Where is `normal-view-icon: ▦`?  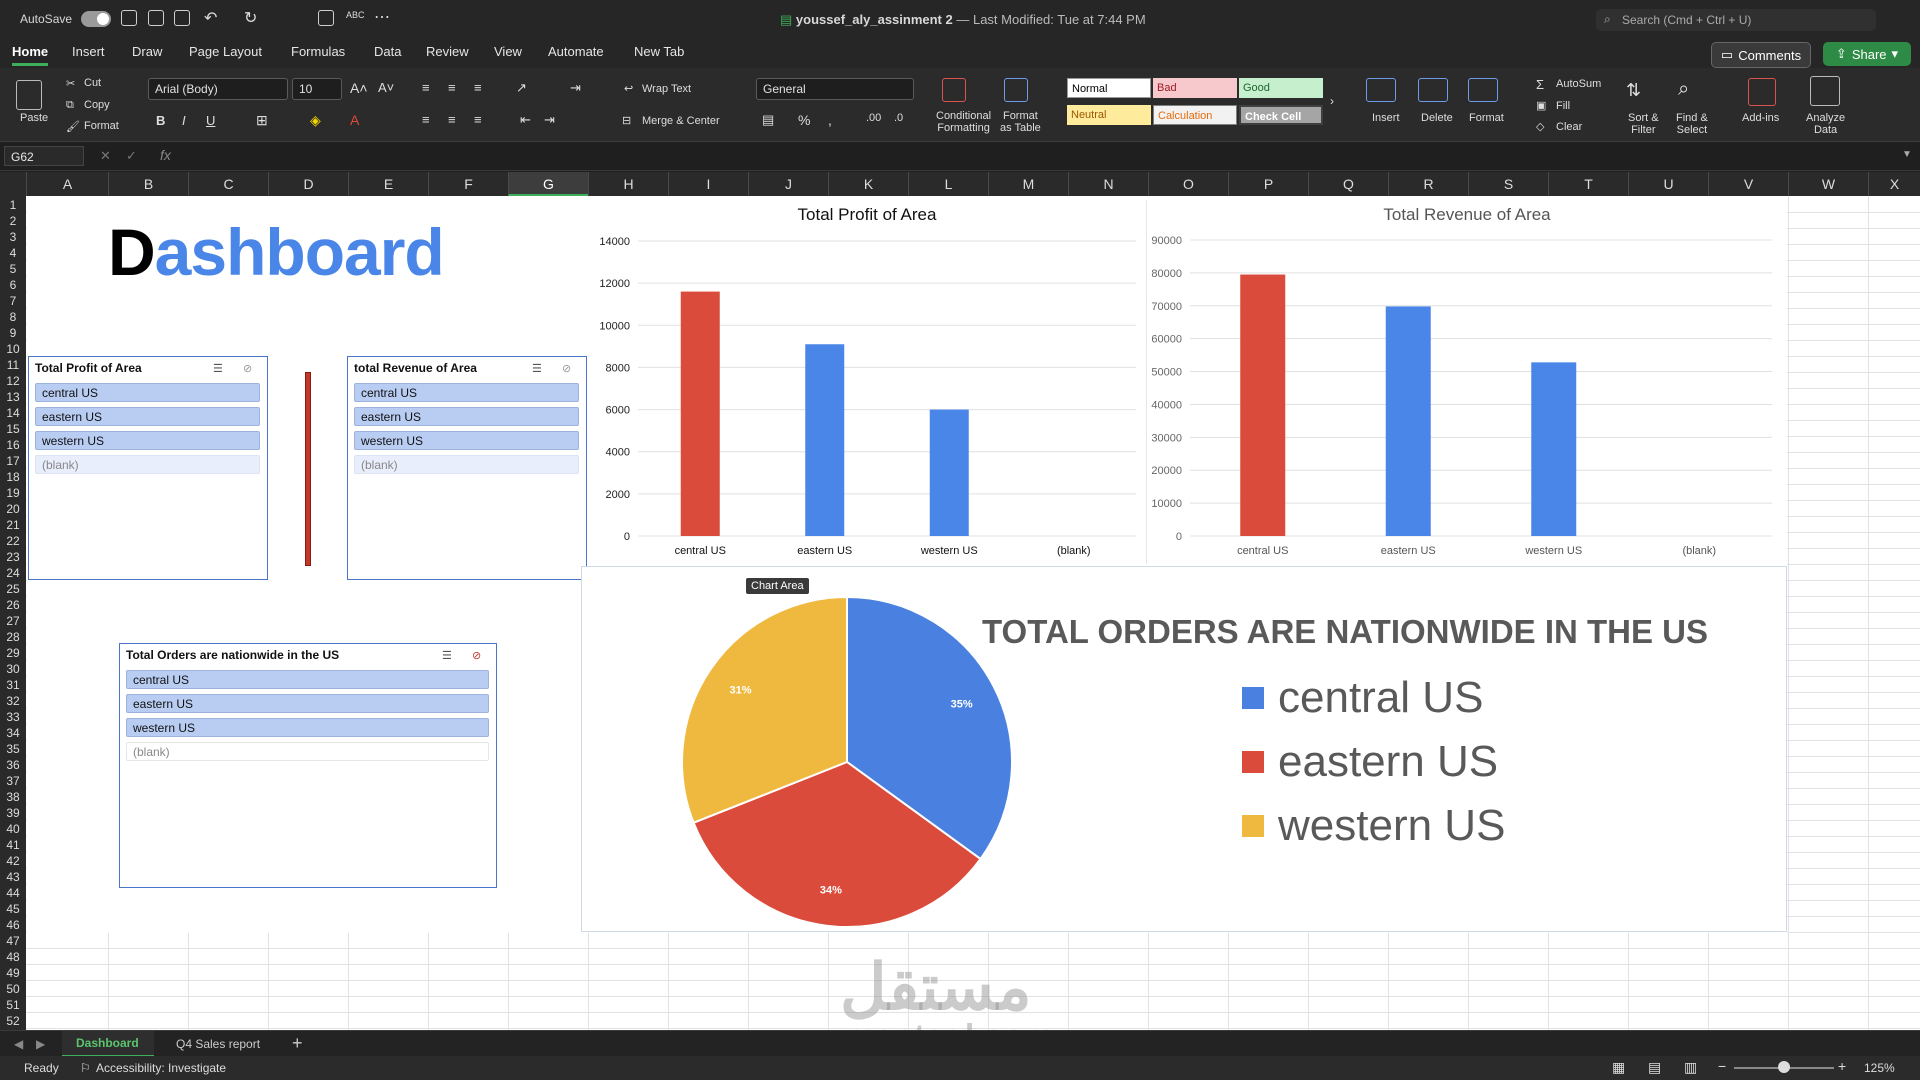
normal-view-icon: ▦ is located at coordinates (1618, 1067).